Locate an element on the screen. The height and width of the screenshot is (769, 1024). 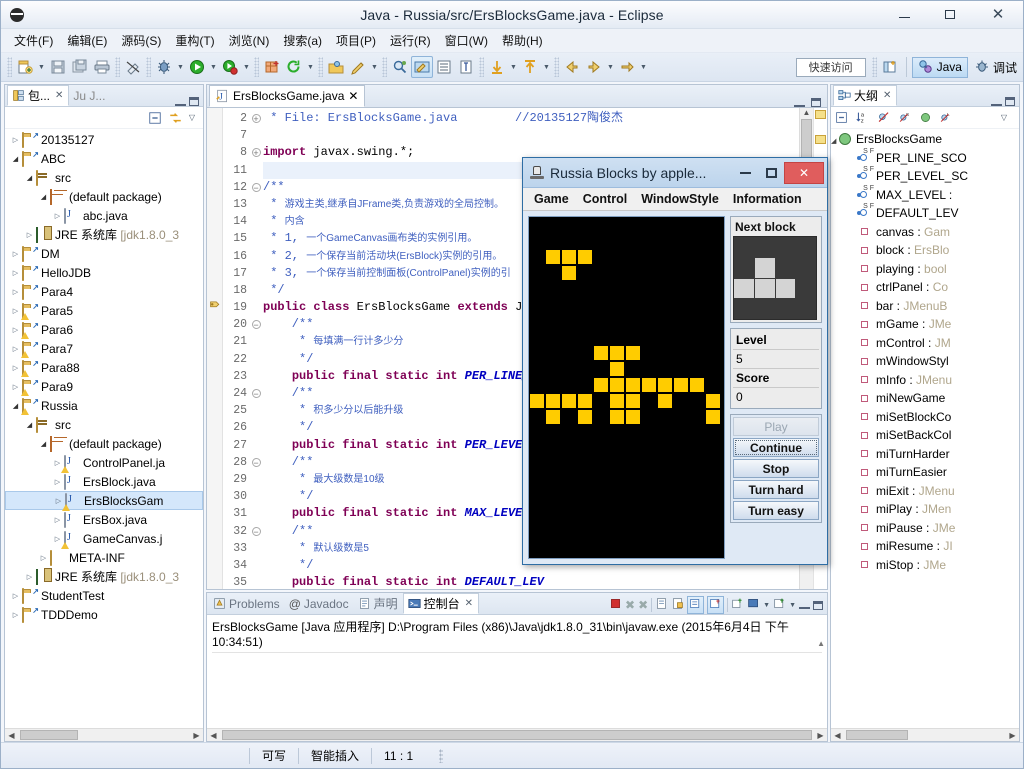
tree-item-jre-: ▷ JRE 系统库 [jdk1.8.0_3 is located at coordinates (104, 234).